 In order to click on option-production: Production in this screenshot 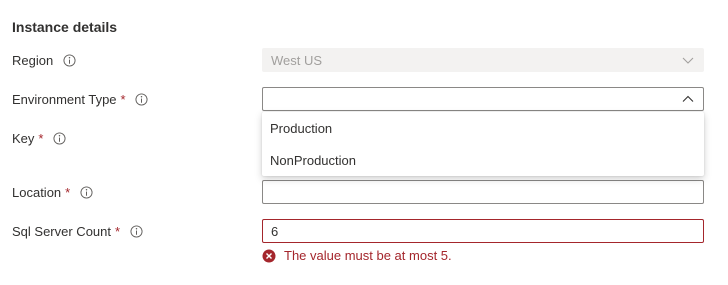, I will do `click(301, 128)`.